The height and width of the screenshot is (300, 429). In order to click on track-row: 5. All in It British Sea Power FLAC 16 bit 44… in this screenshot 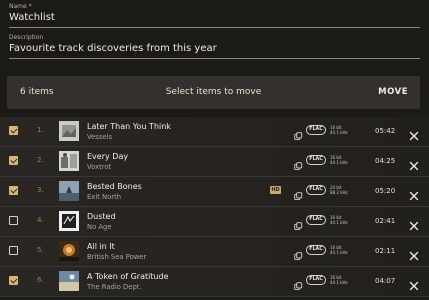, I will do `click(214, 252)`.